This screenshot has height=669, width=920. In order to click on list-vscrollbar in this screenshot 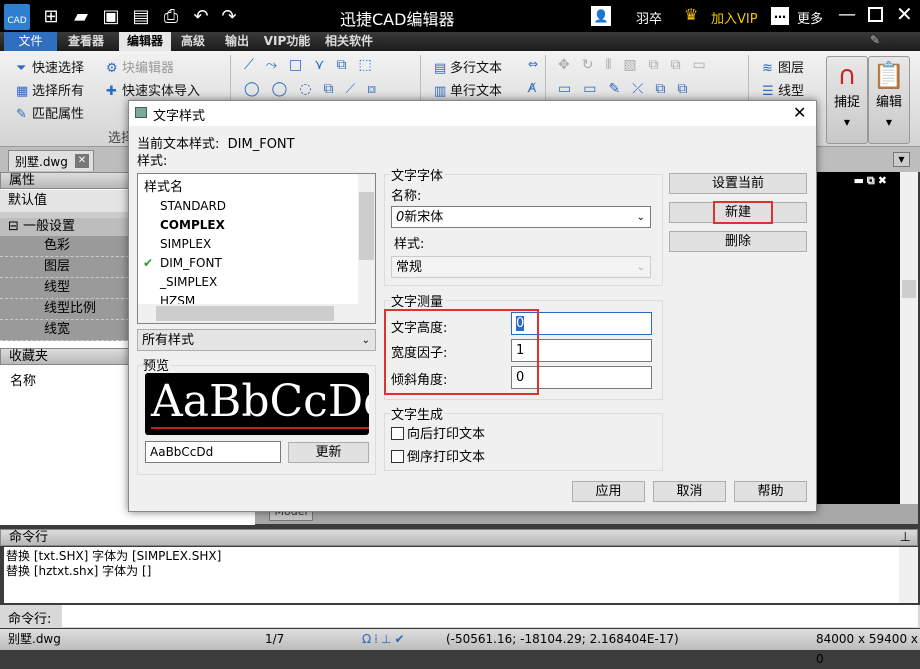, I will do `click(366, 239)`.